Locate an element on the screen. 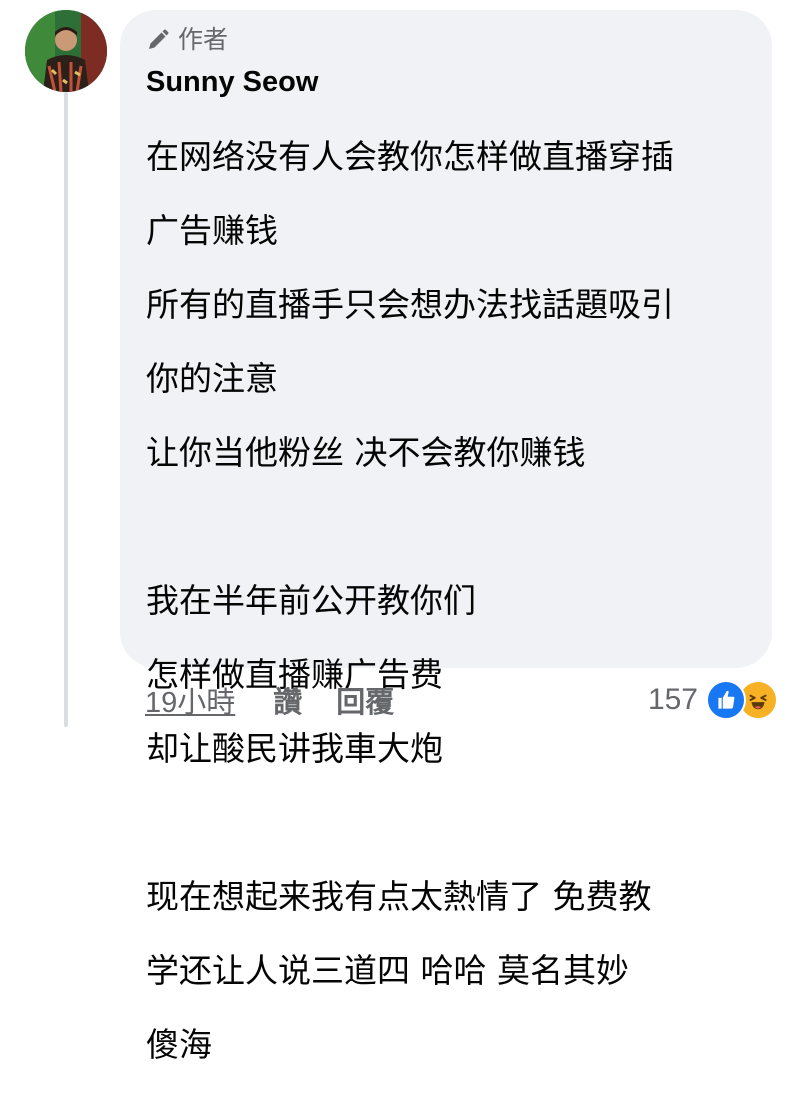 The width and height of the screenshot is (800, 1100). timestamp-link: 19小時 is located at coordinates (190, 700).